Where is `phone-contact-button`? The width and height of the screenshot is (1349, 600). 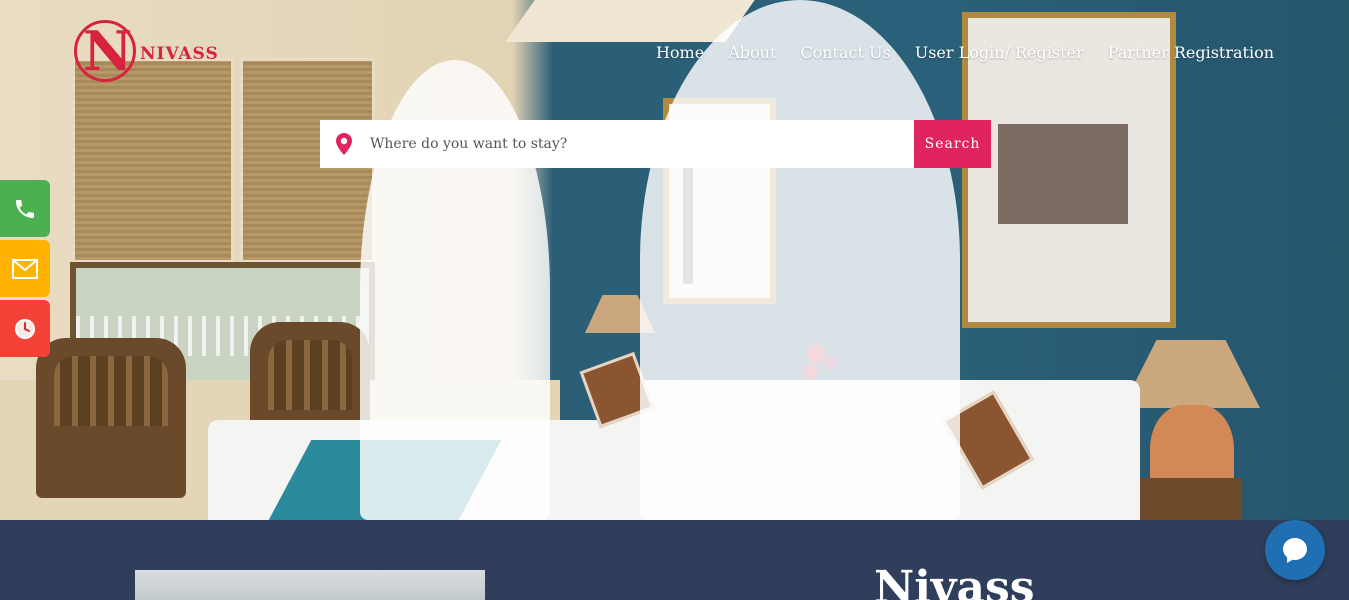
phone-contact-button is located at coordinates (25, 208).